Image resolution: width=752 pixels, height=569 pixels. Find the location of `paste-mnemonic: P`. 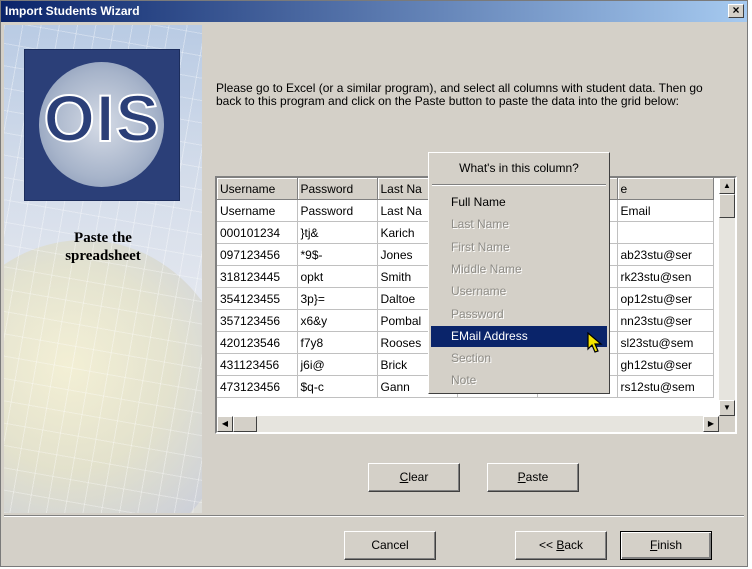

paste-mnemonic: P is located at coordinates (521, 477).